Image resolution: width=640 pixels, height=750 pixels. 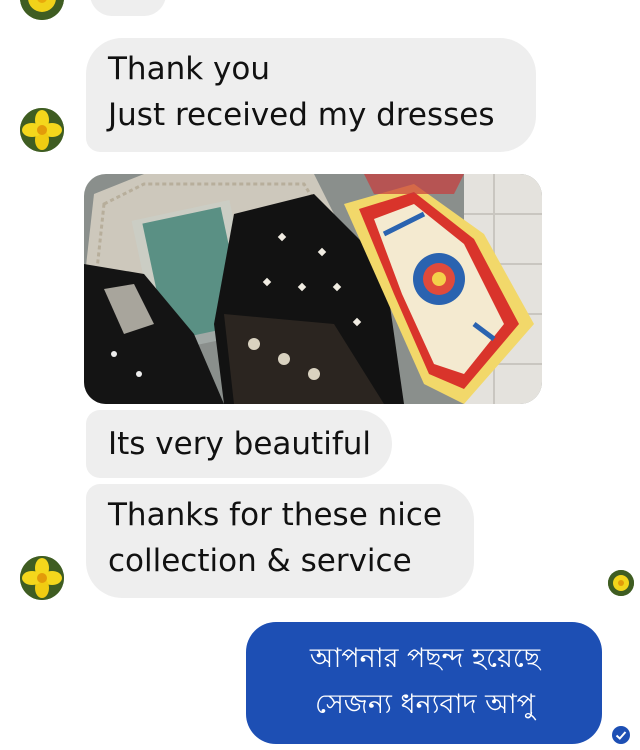 I want to click on message-text-line: Thanks for these nice, so click(x=275, y=515).